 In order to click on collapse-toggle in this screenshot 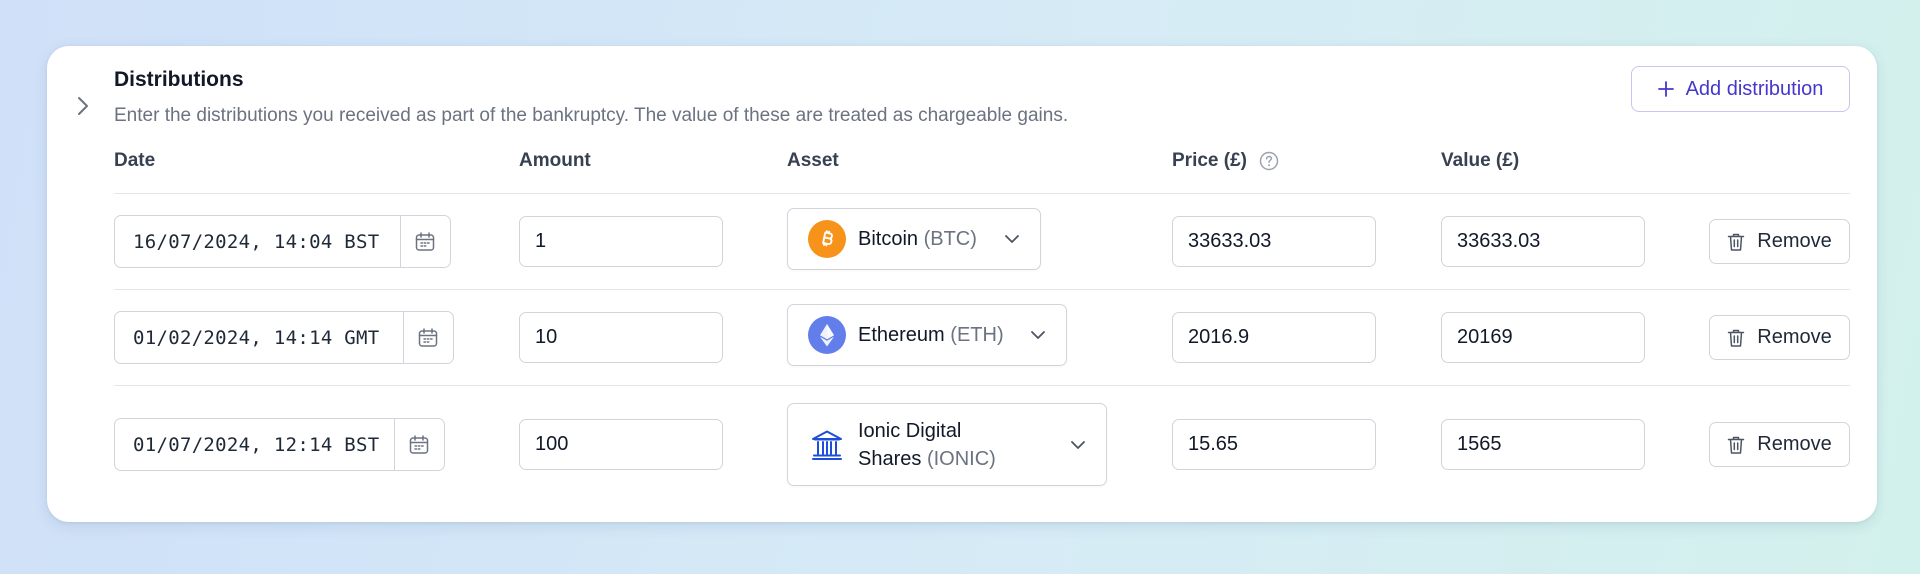, I will do `click(83, 106)`.